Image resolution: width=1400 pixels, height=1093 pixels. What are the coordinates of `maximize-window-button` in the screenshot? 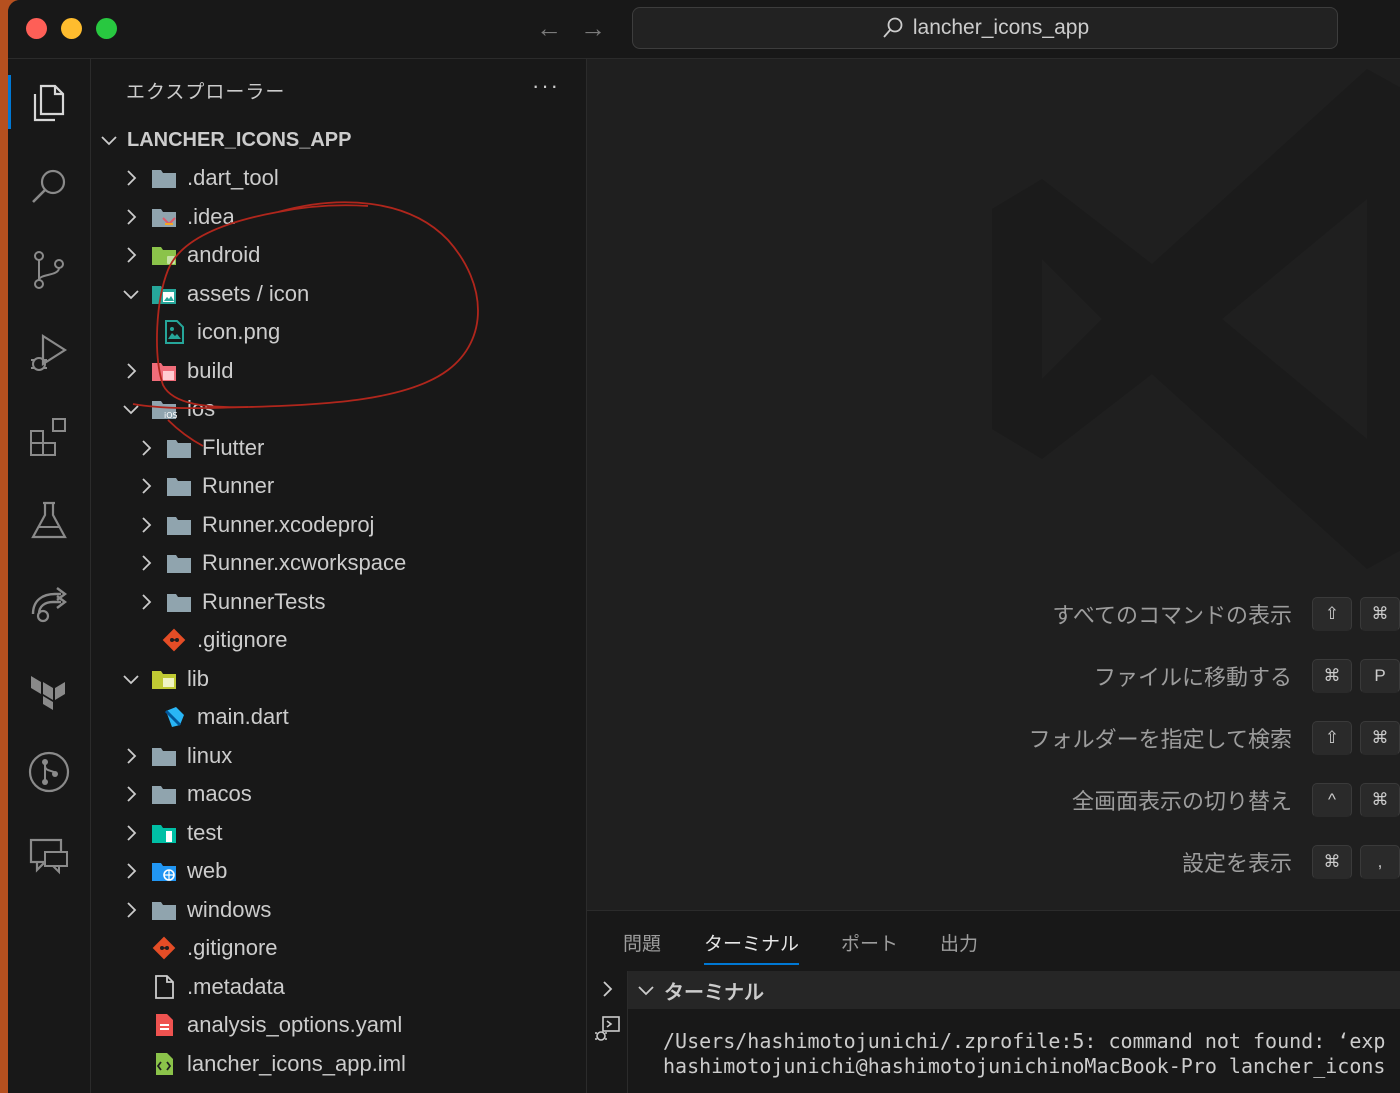 It's located at (106, 28).